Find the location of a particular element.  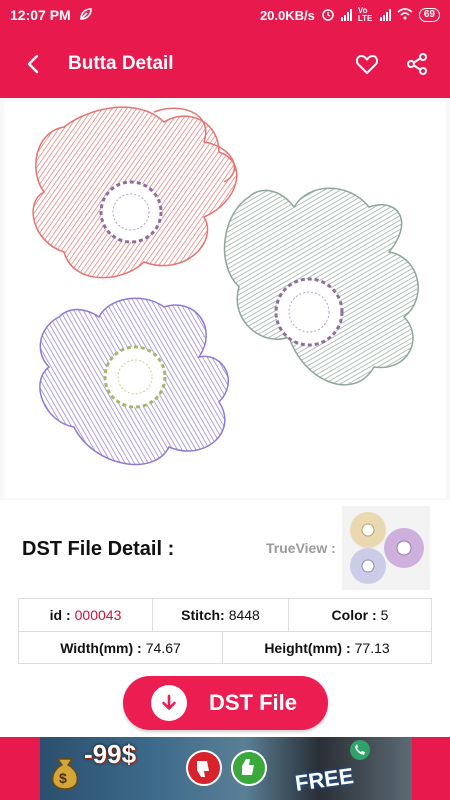

ad-banner: $ -99$ FREE is located at coordinates (225, 768).